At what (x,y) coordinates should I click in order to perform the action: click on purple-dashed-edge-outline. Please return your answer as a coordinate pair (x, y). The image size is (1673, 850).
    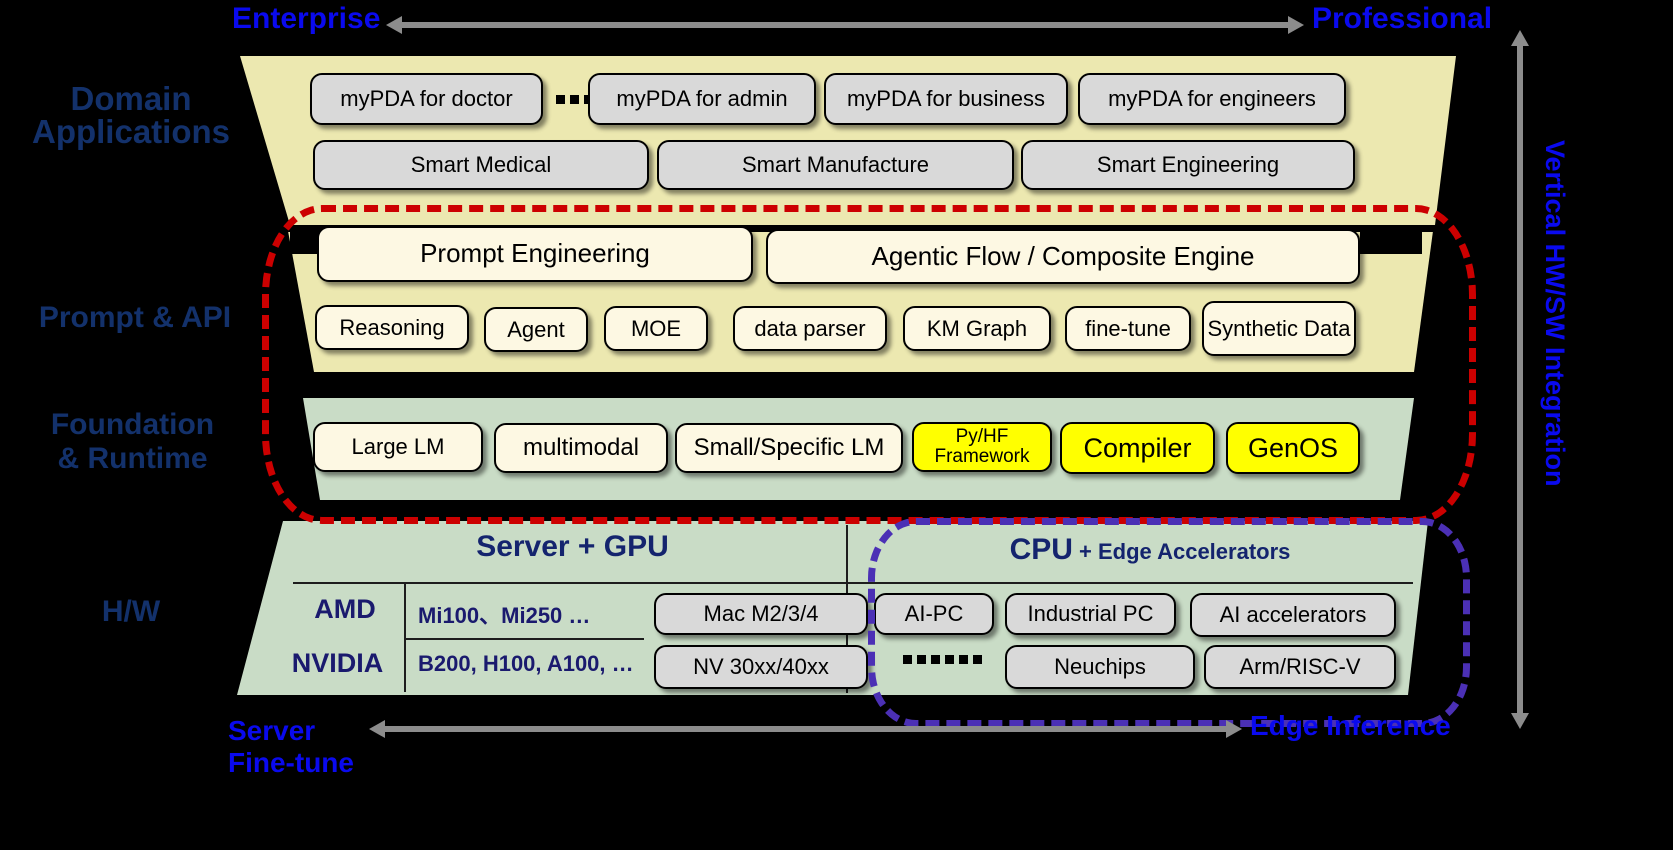
    Looking at the image, I should click on (1169, 622).